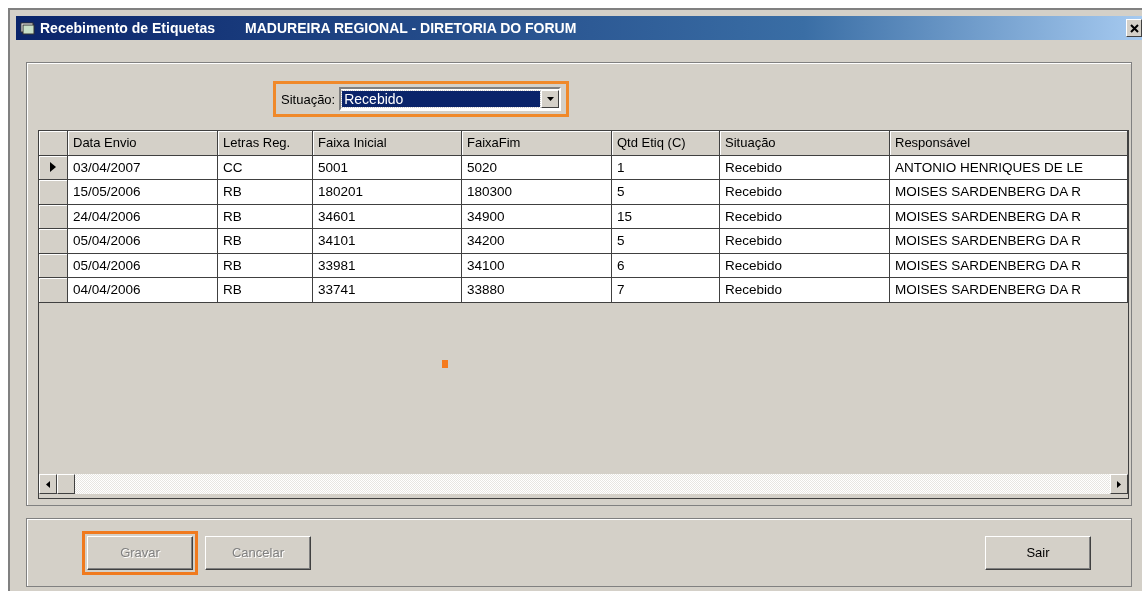 The width and height of the screenshot is (1142, 591). Describe the element at coordinates (537, 265) in the screenshot. I see `table-cell: 34100` at that location.